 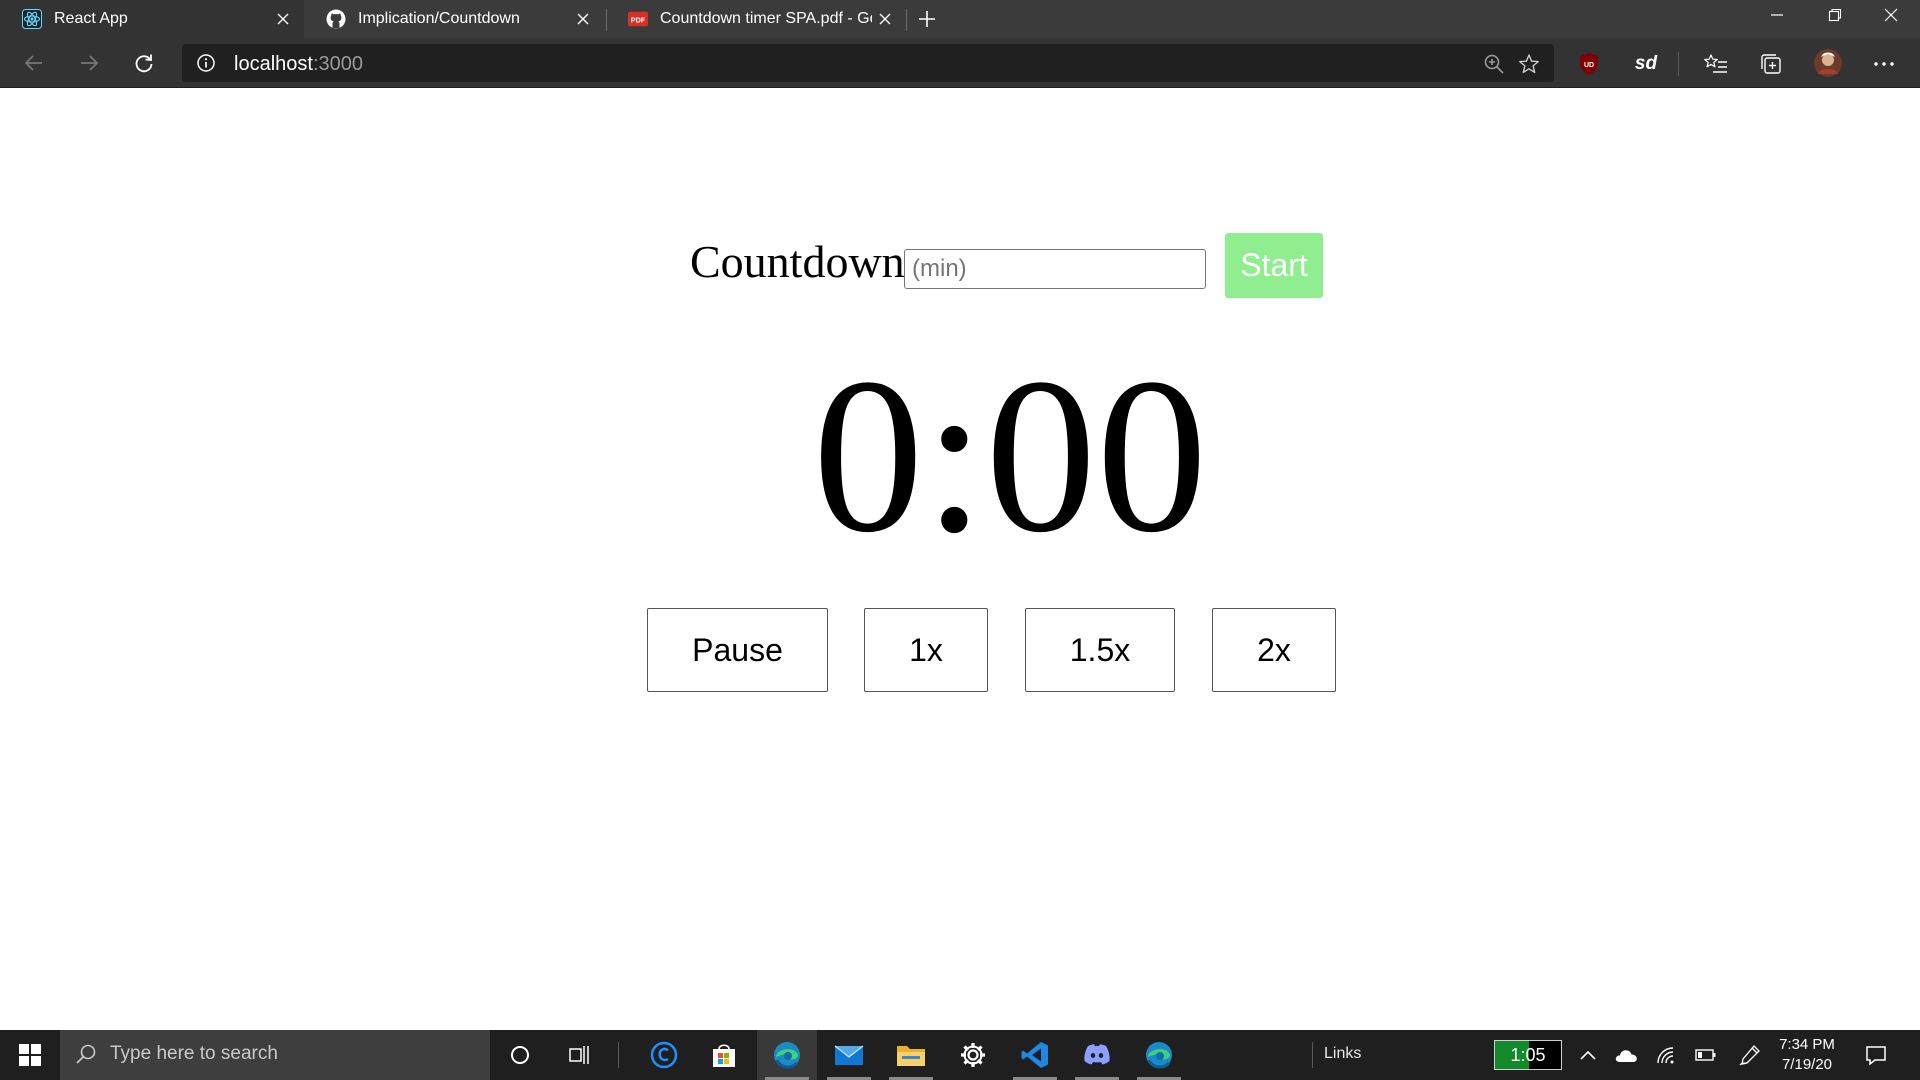 I want to click on profile-avatar, so click(x=1828, y=63).